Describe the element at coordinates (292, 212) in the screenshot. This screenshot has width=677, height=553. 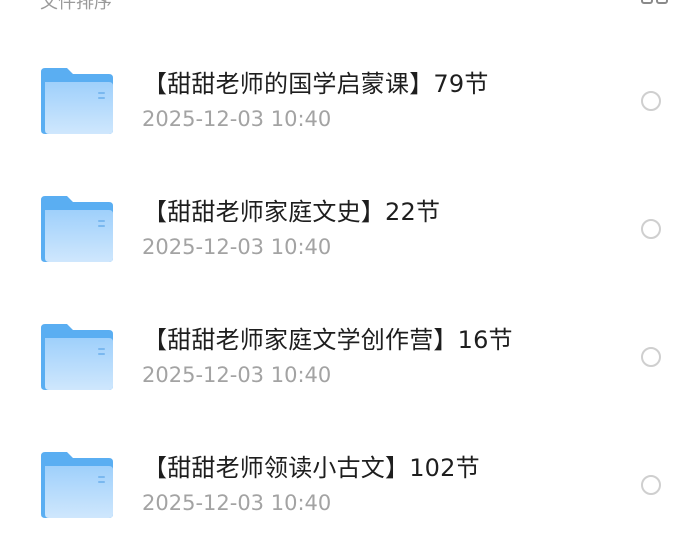
I see `file-name: 【甜甜老师家庭文史】22节` at that location.